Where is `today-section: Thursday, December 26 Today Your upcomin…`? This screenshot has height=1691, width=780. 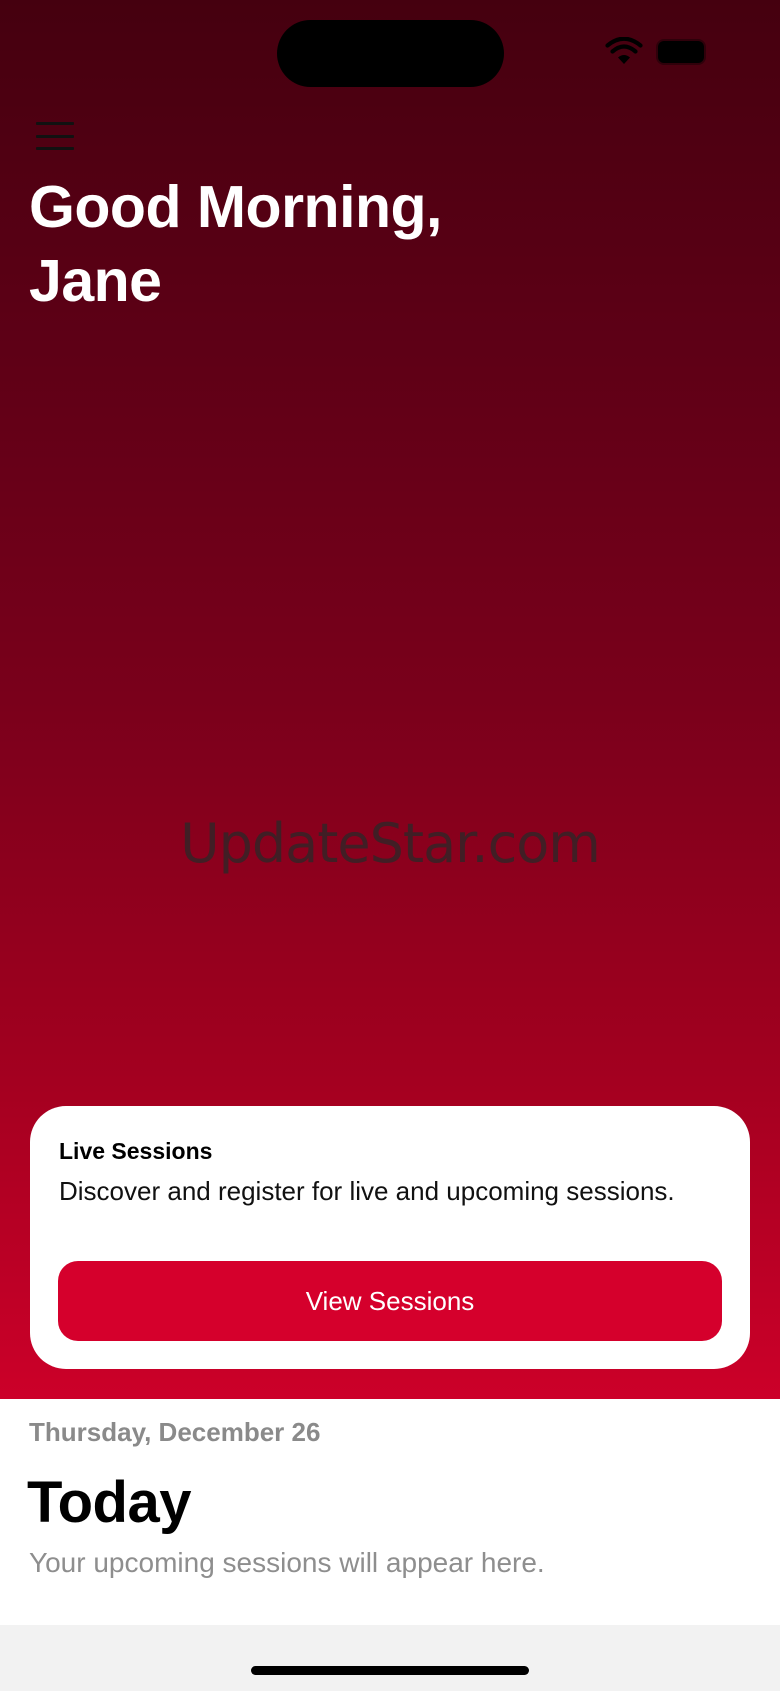
today-section: Thursday, December 26 Today Your upcomin… is located at coordinates (390, 1512).